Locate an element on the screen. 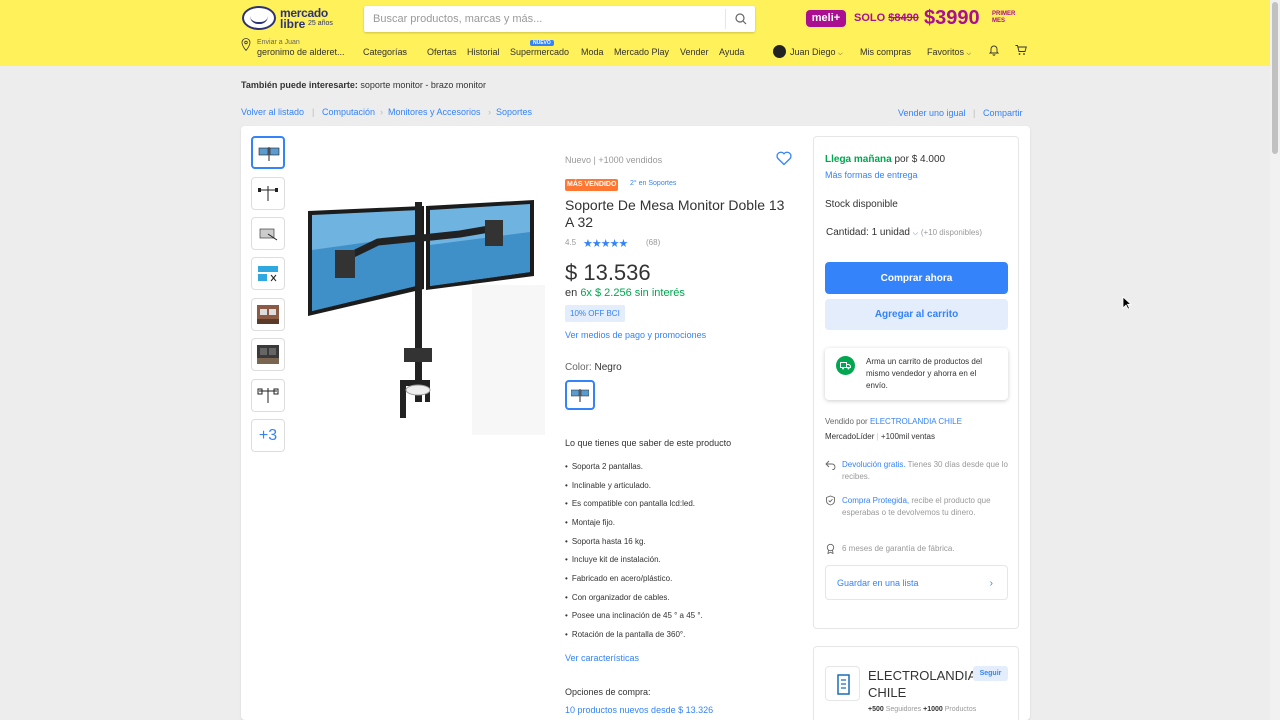 This screenshot has width=1280, height=720. products-num: +1000 is located at coordinates (933, 709).